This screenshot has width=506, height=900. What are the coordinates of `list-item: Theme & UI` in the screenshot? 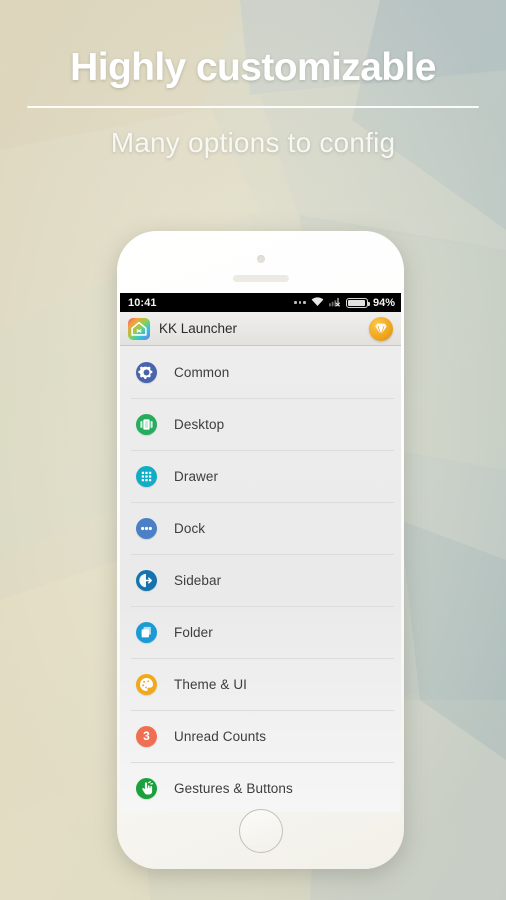 It's located at (260, 684).